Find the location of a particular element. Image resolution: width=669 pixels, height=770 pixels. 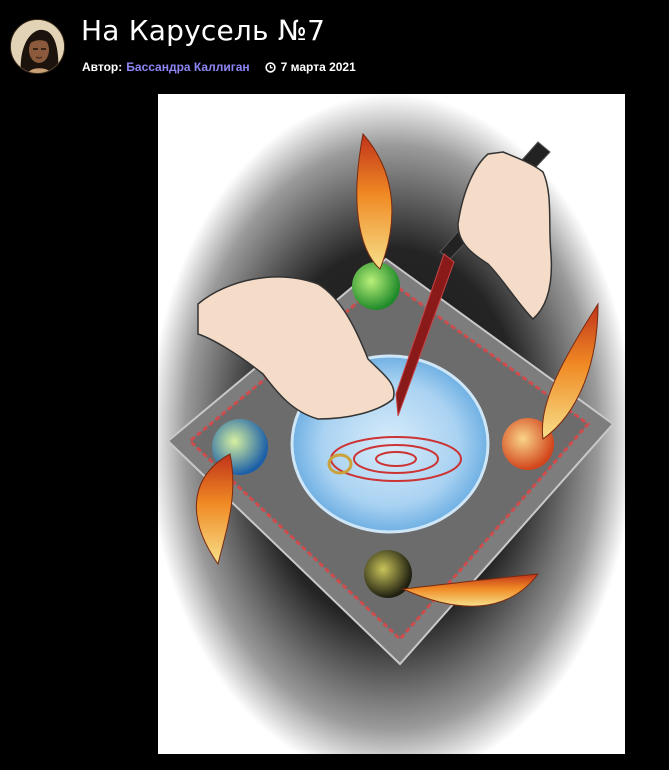

avatar-portrait is located at coordinates (37, 46).